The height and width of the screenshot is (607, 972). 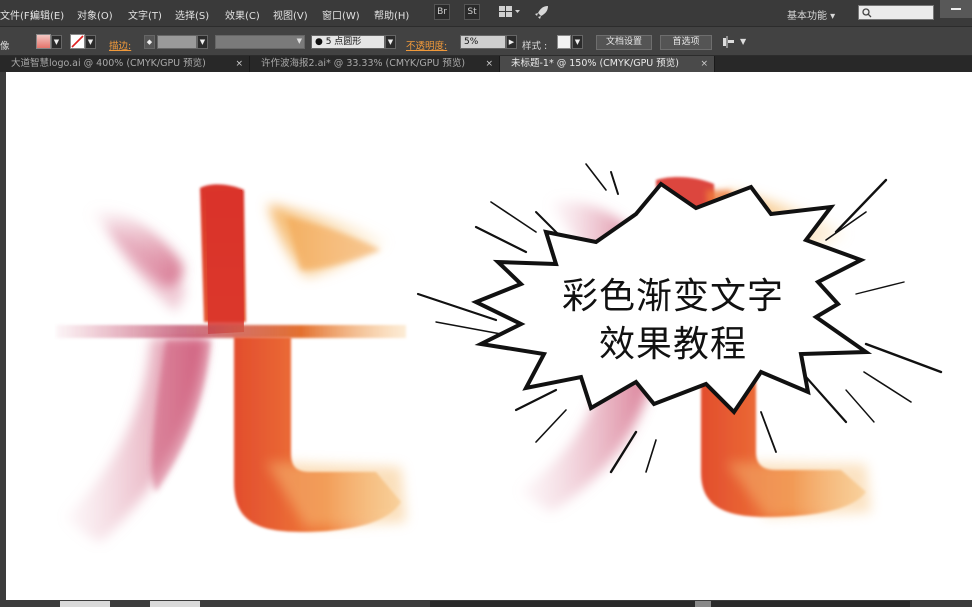 What do you see at coordinates (175, 604) in the screenshot?
I see `artboard-navigator` at bounding box center [175, 604].